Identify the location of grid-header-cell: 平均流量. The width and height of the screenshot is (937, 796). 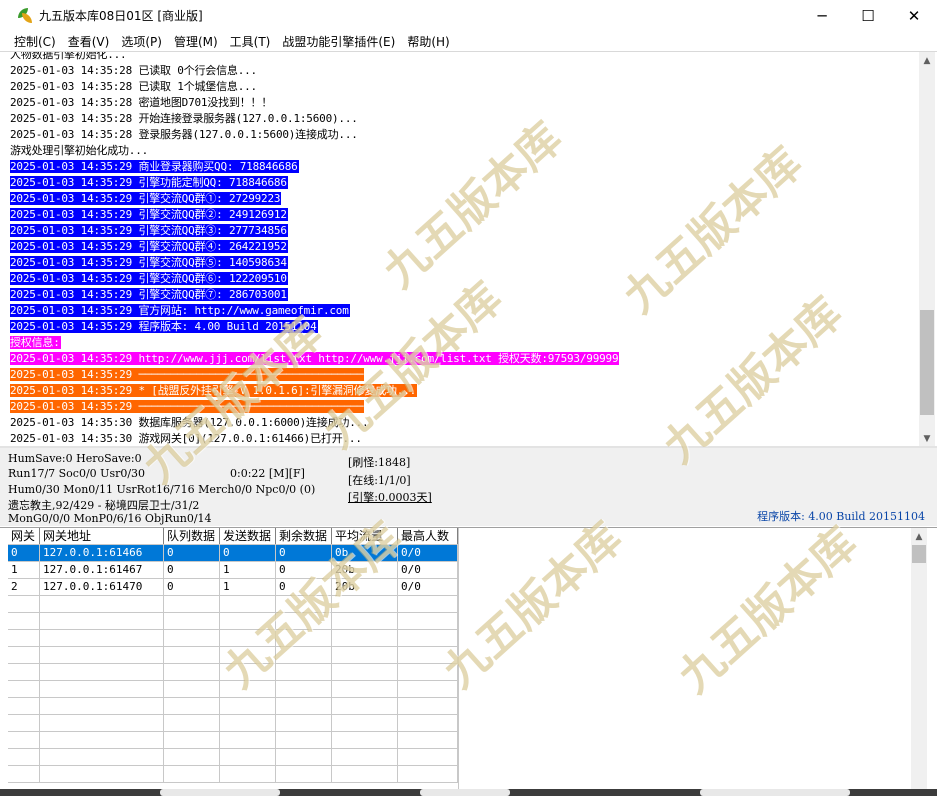
(365, 536).